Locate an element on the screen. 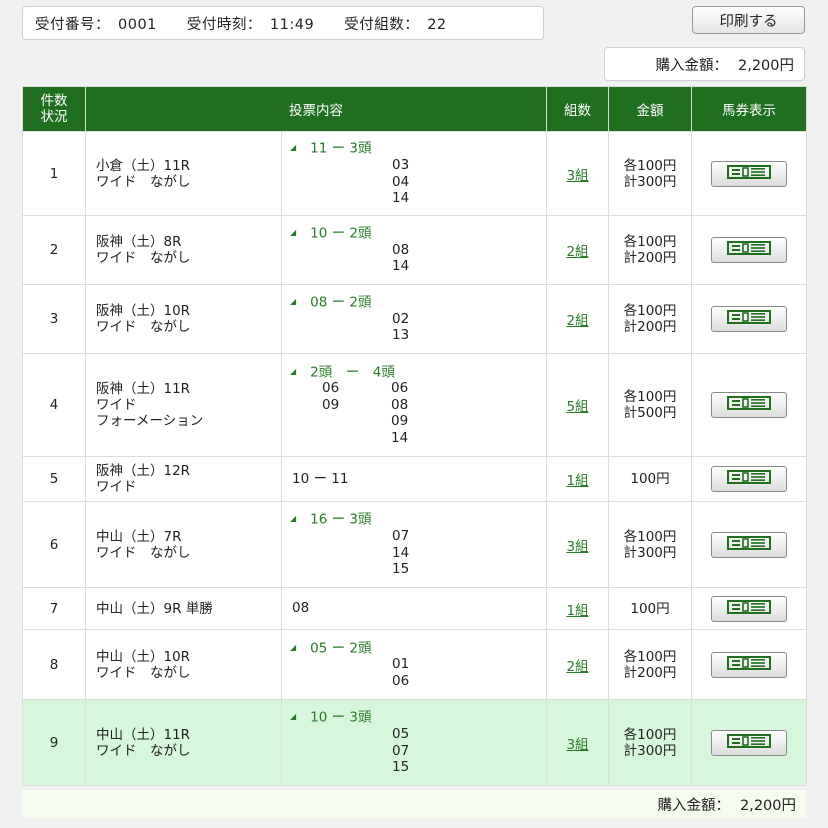 The height and width of the screenshot is (828, 828). header-ticket: 馬券表示 is located at coordinates (749, 109).